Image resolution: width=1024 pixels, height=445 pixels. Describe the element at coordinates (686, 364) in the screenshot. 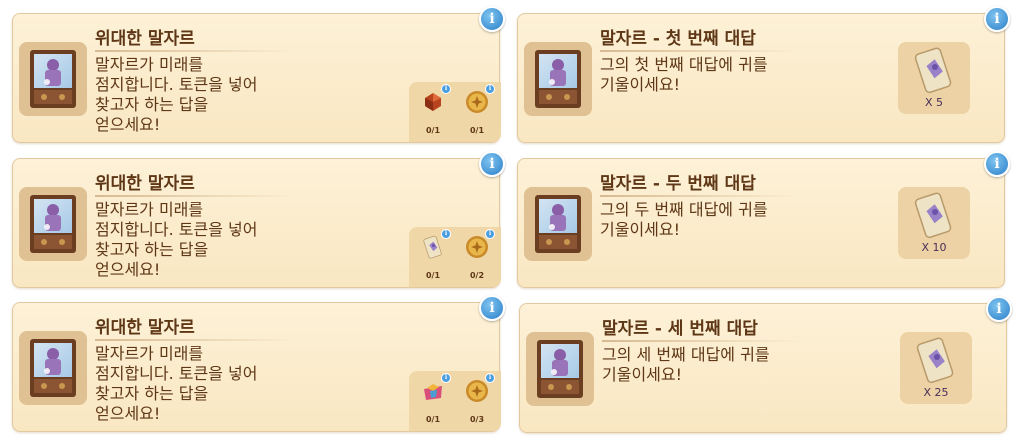

I see `quest-description: 그의 세 번째 대답에 귀를 기울이세요!` at that location.